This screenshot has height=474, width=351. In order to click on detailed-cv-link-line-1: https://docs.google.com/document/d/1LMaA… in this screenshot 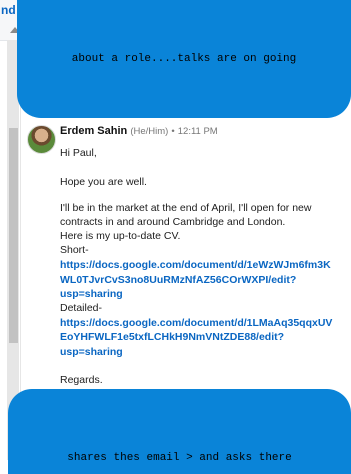, I will do `click(196, 323)`.